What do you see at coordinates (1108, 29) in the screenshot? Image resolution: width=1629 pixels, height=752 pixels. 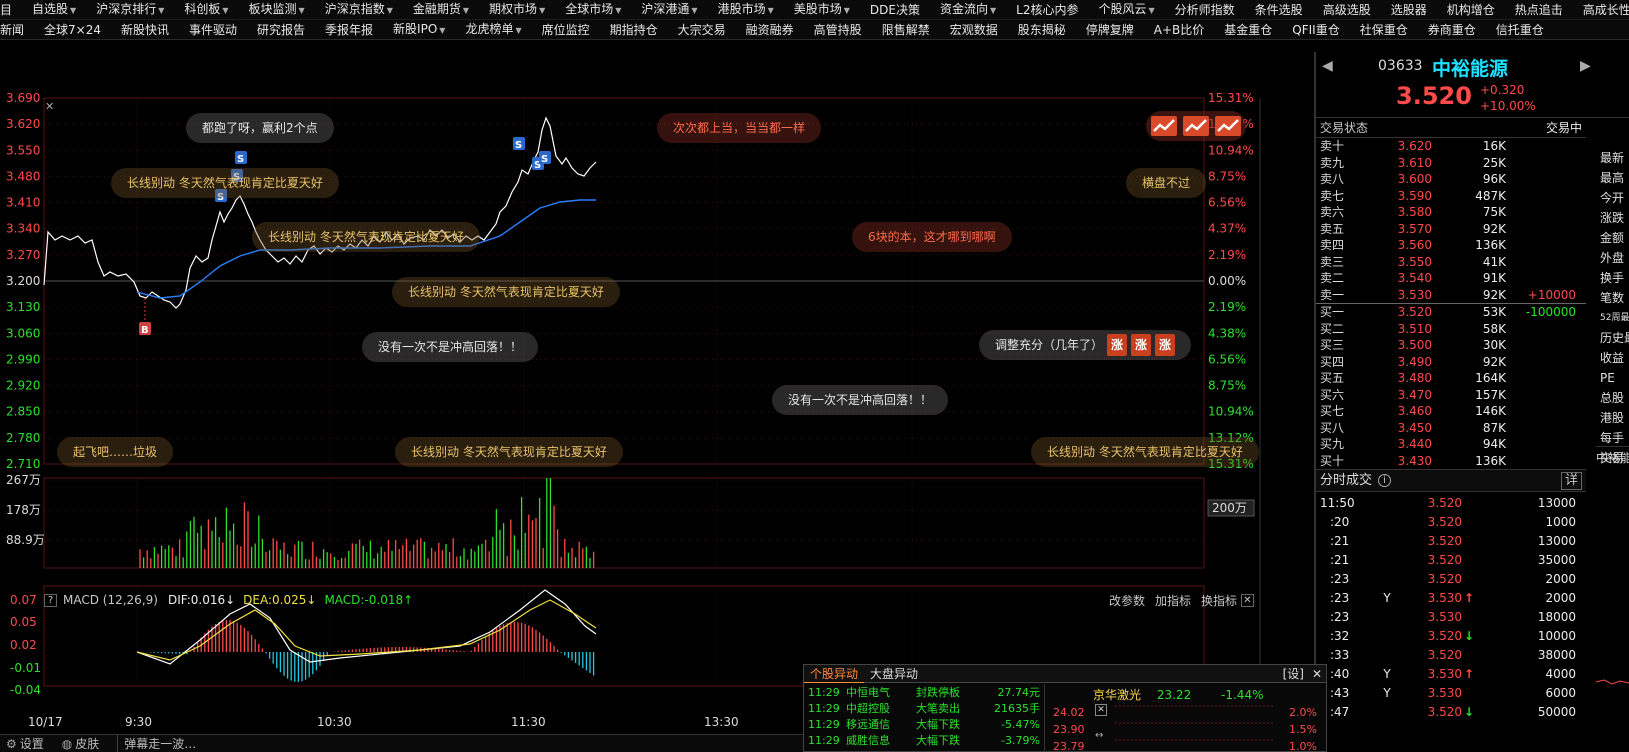 I see `nav-item: 停牌复牌` at bounding box center [1108, 29].